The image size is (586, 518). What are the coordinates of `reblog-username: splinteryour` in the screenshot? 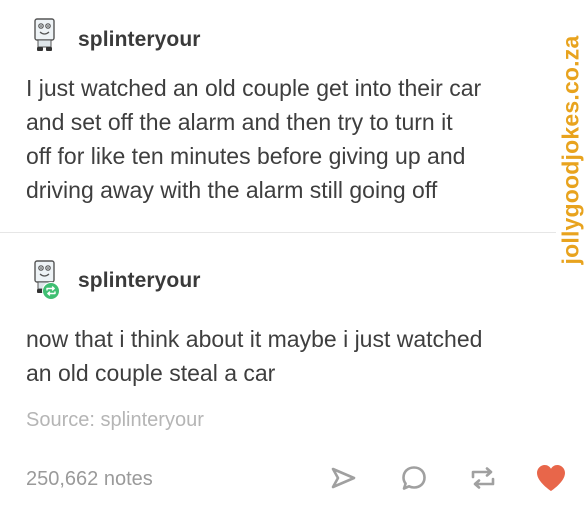 It's located at (139, 281).